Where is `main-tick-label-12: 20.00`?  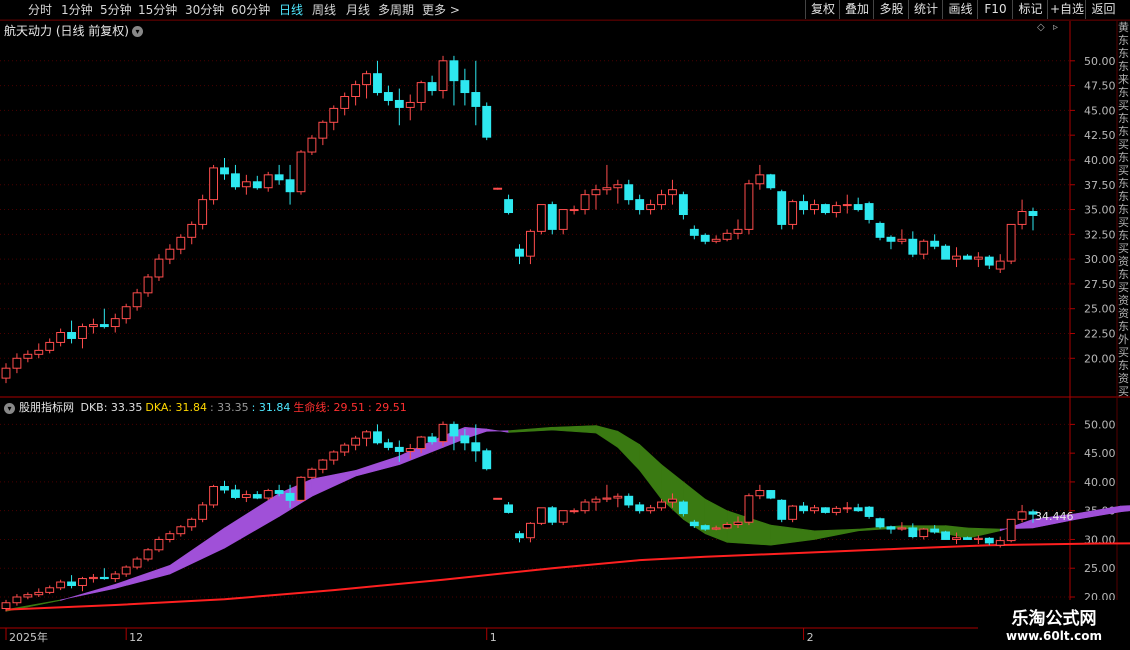
main-tick-label-12: 20.00 is located at coordinates (1100, 358).